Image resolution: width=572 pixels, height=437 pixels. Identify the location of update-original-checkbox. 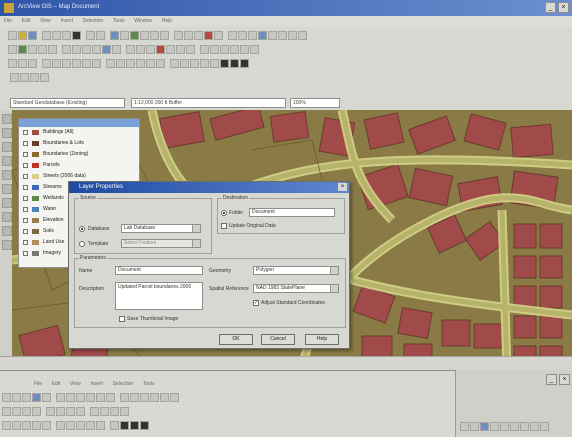
(224, 226).